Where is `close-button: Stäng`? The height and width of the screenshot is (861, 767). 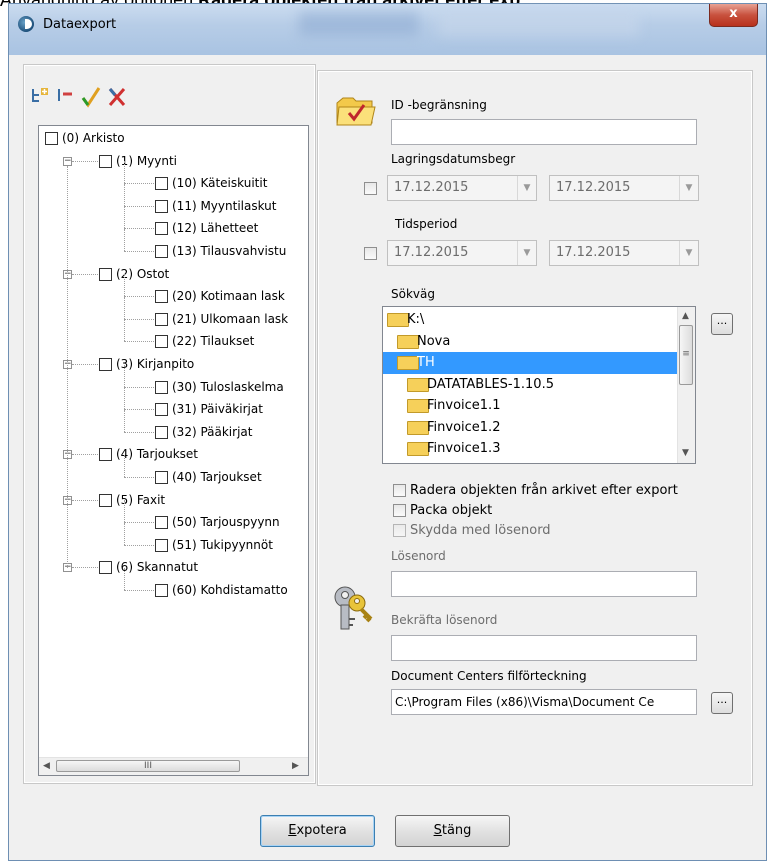
close-button: Stäng is located at coordinates (452, 831).